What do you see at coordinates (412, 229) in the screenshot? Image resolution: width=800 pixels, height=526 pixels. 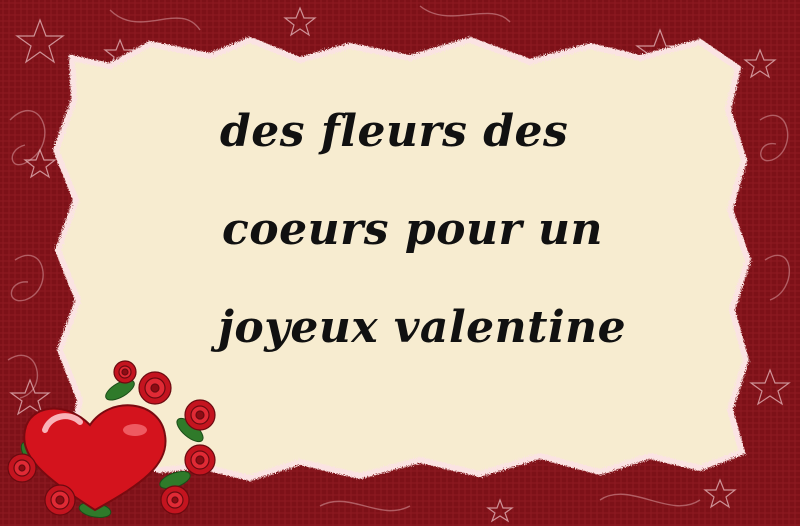 I see `message-line-2: coeurs pour un` at bounding box center [412, 229].